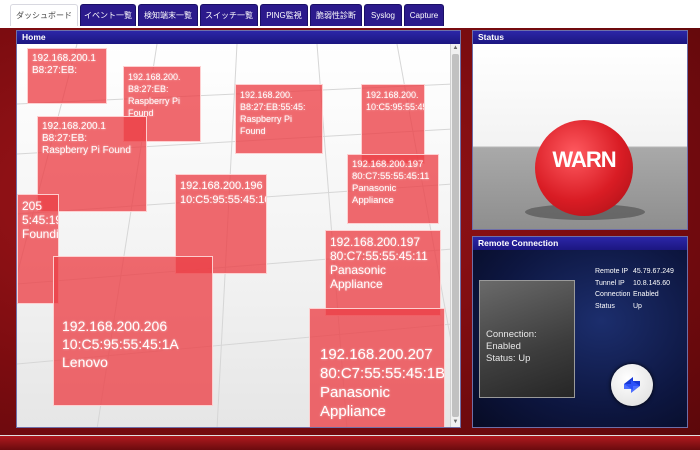  Describe the element at coordinates (120, 344) in the screenshot. I see `device-mac: 10:C5:95:55:45:1A` at that location.